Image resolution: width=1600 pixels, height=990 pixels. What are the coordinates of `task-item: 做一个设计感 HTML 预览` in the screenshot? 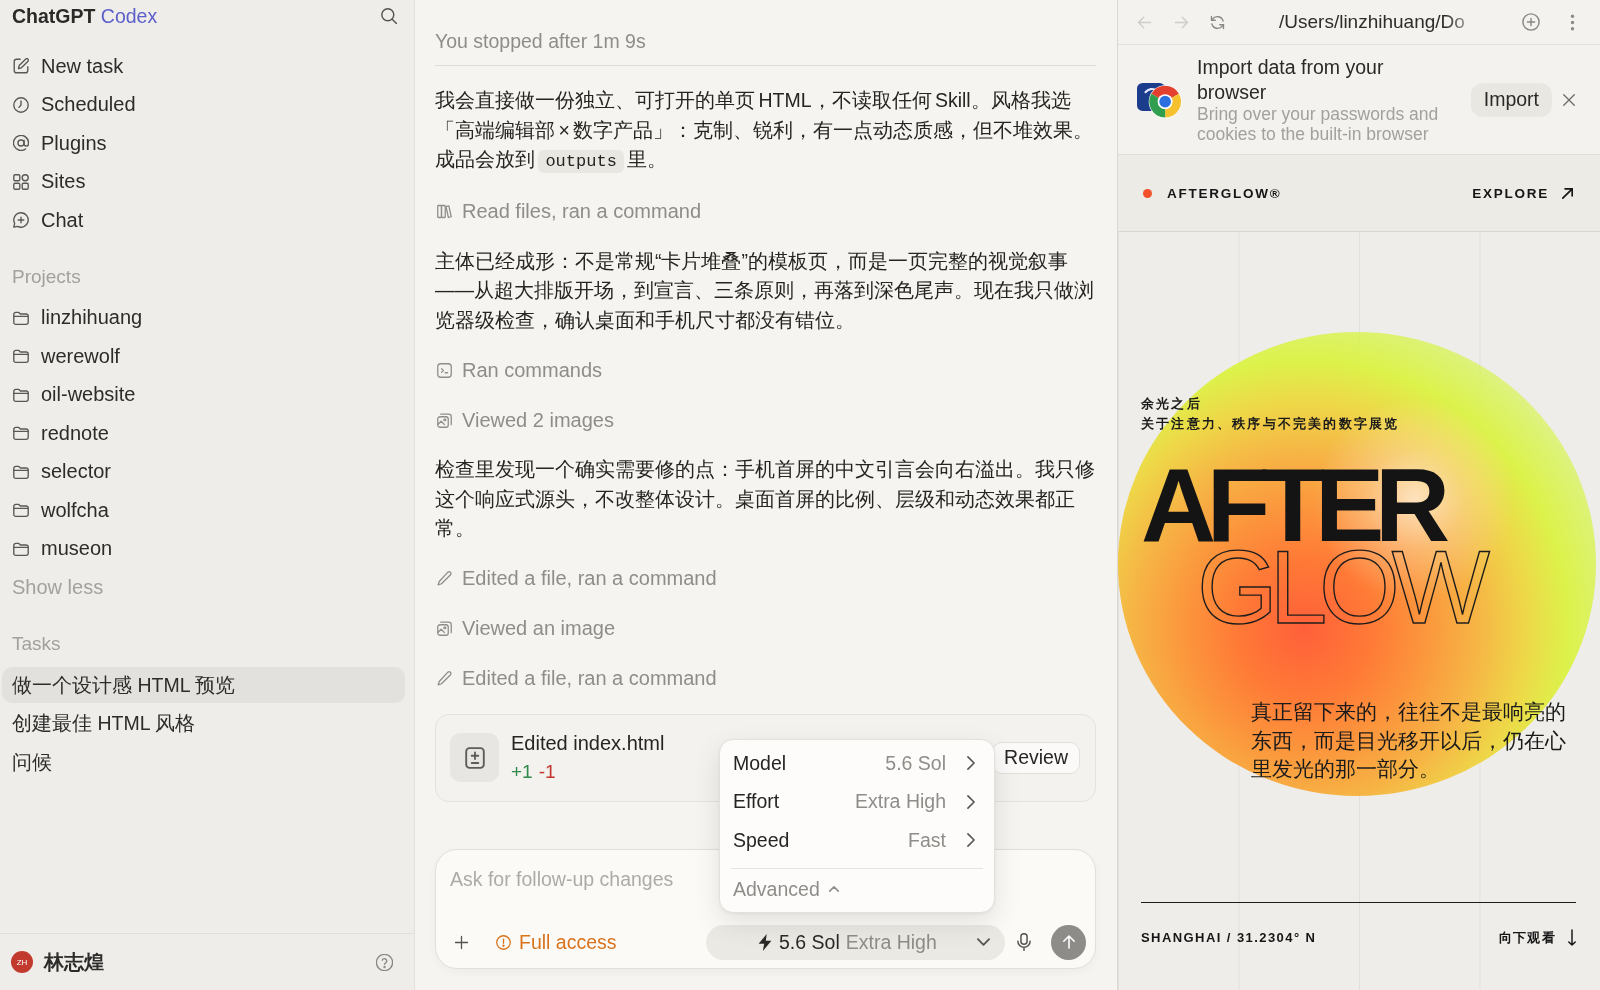 It's located at (203, 685).